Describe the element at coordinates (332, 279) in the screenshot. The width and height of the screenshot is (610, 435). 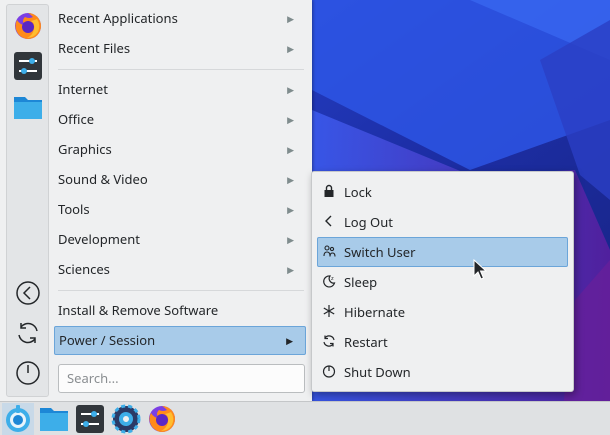
I see `svg-text: z` at that location.